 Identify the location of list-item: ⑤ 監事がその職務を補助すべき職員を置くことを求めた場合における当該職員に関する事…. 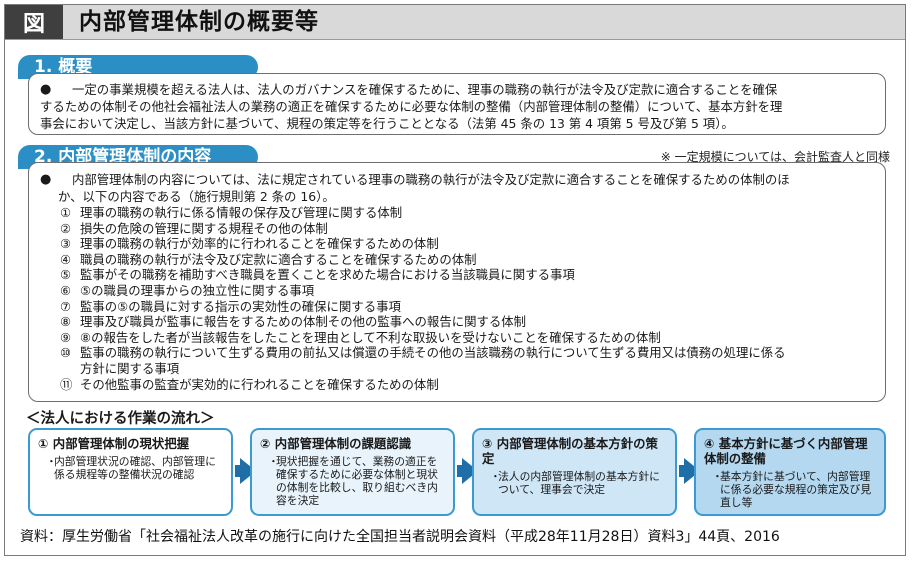
(470, 275).